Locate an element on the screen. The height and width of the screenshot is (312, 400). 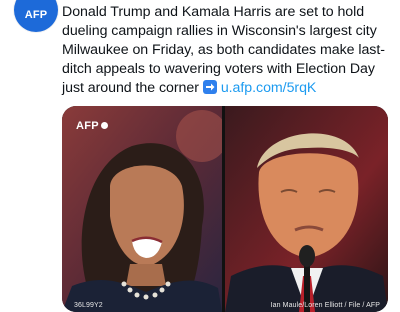
right-arrow-emoji-icon is located at coordinates (209, 87).